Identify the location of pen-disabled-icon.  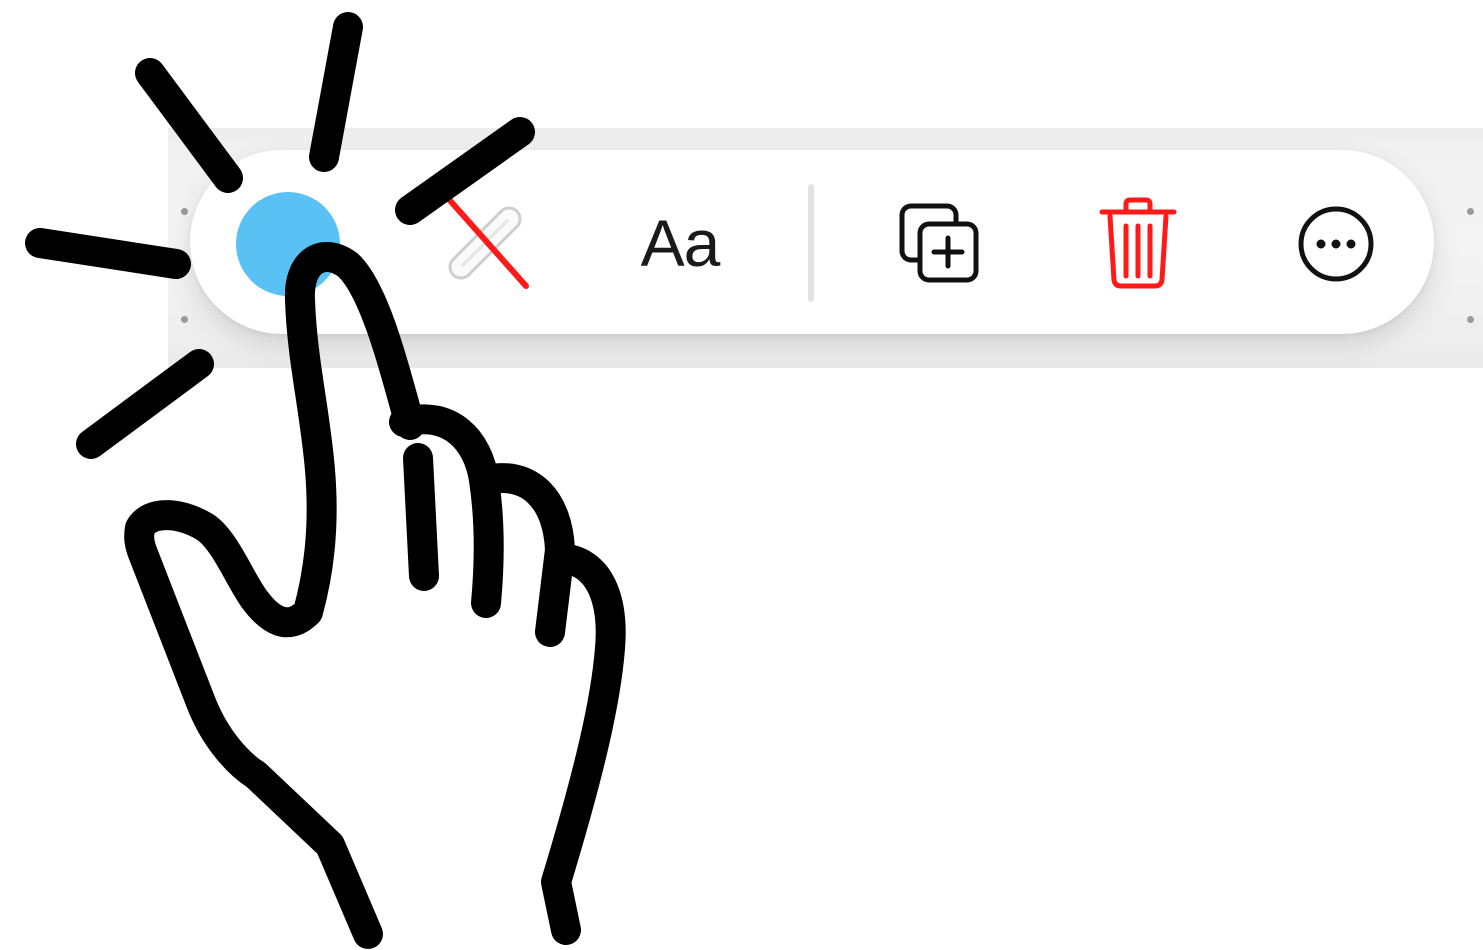
(486, 241).